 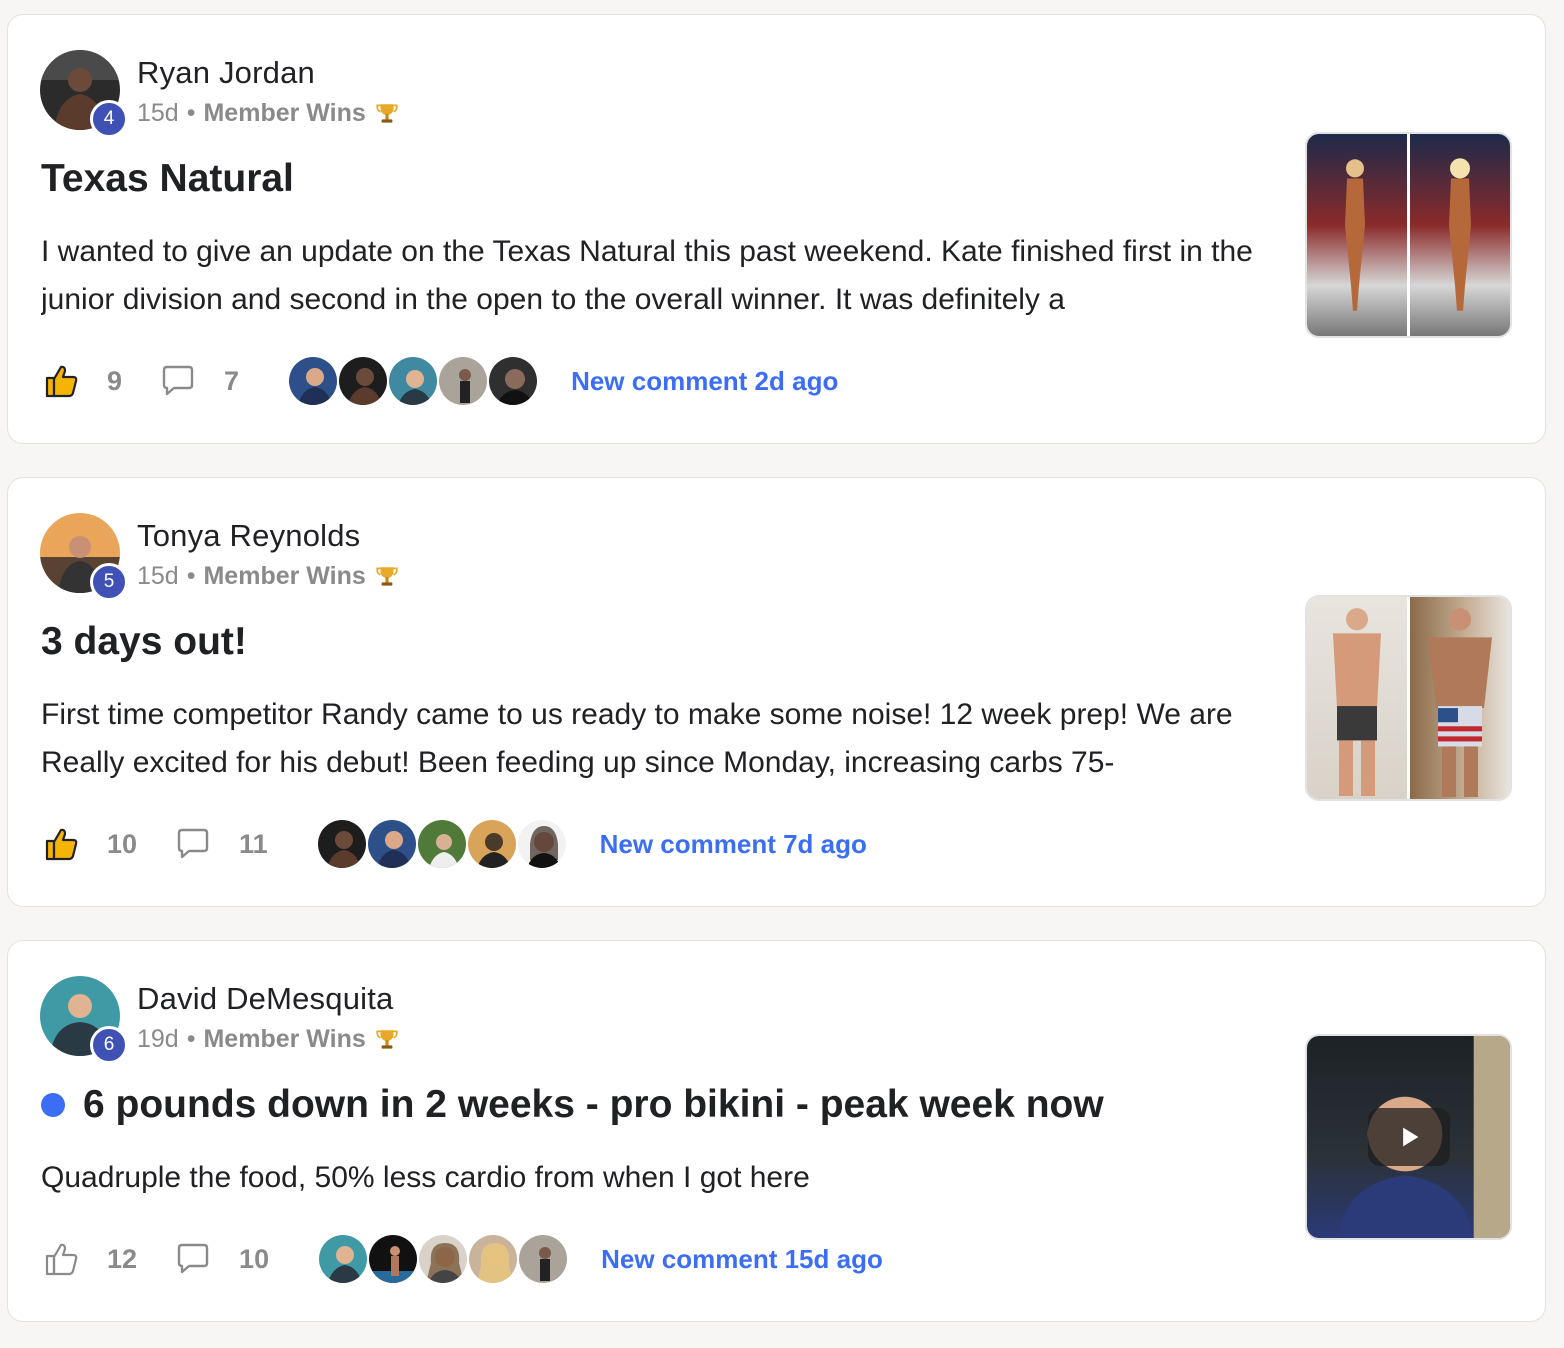 I want to click on post-age: 19d, so click(x=158, y=1039).